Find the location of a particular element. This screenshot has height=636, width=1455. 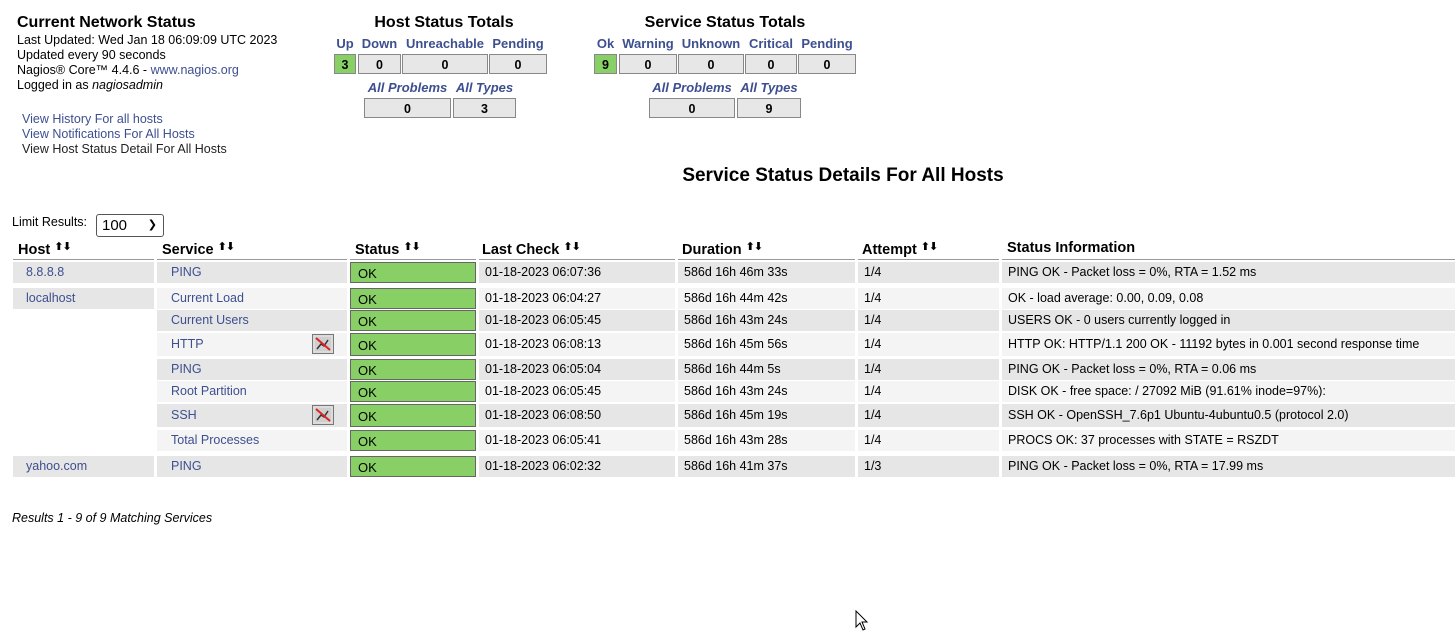

cell-info: USERS OK - 0 users currently logged in is located at coordinates (1228, 320).